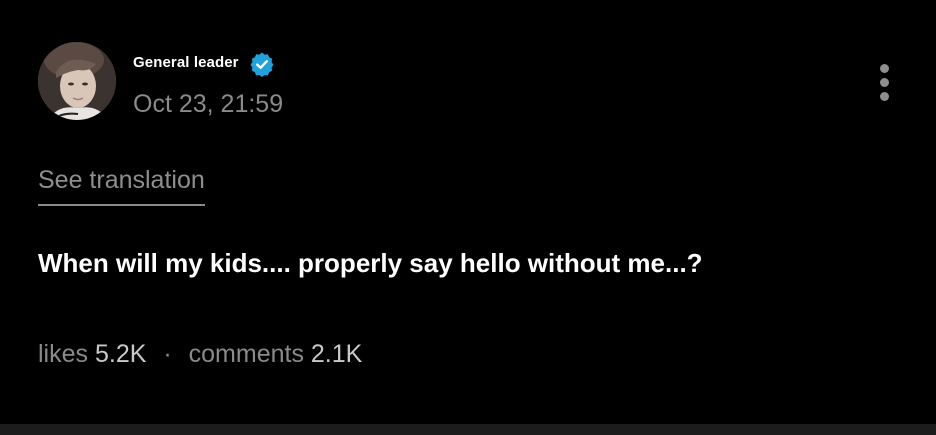 The height and width of the screenshot is (435, 936). Describe the element at coordinates (246, 354) in the screenshot. I see `comments-label: comments` at that location.